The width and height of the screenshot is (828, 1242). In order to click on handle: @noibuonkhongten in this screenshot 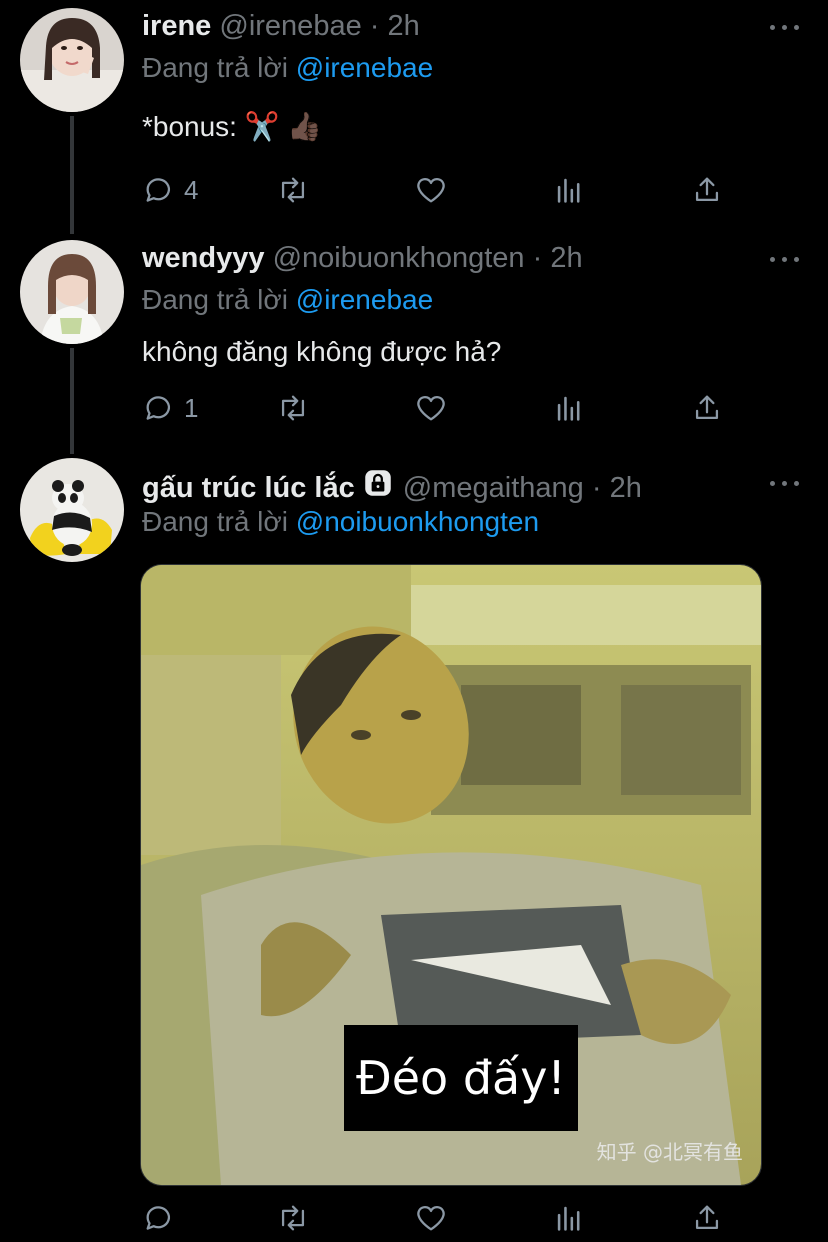, I will do `click(399, 258)`.